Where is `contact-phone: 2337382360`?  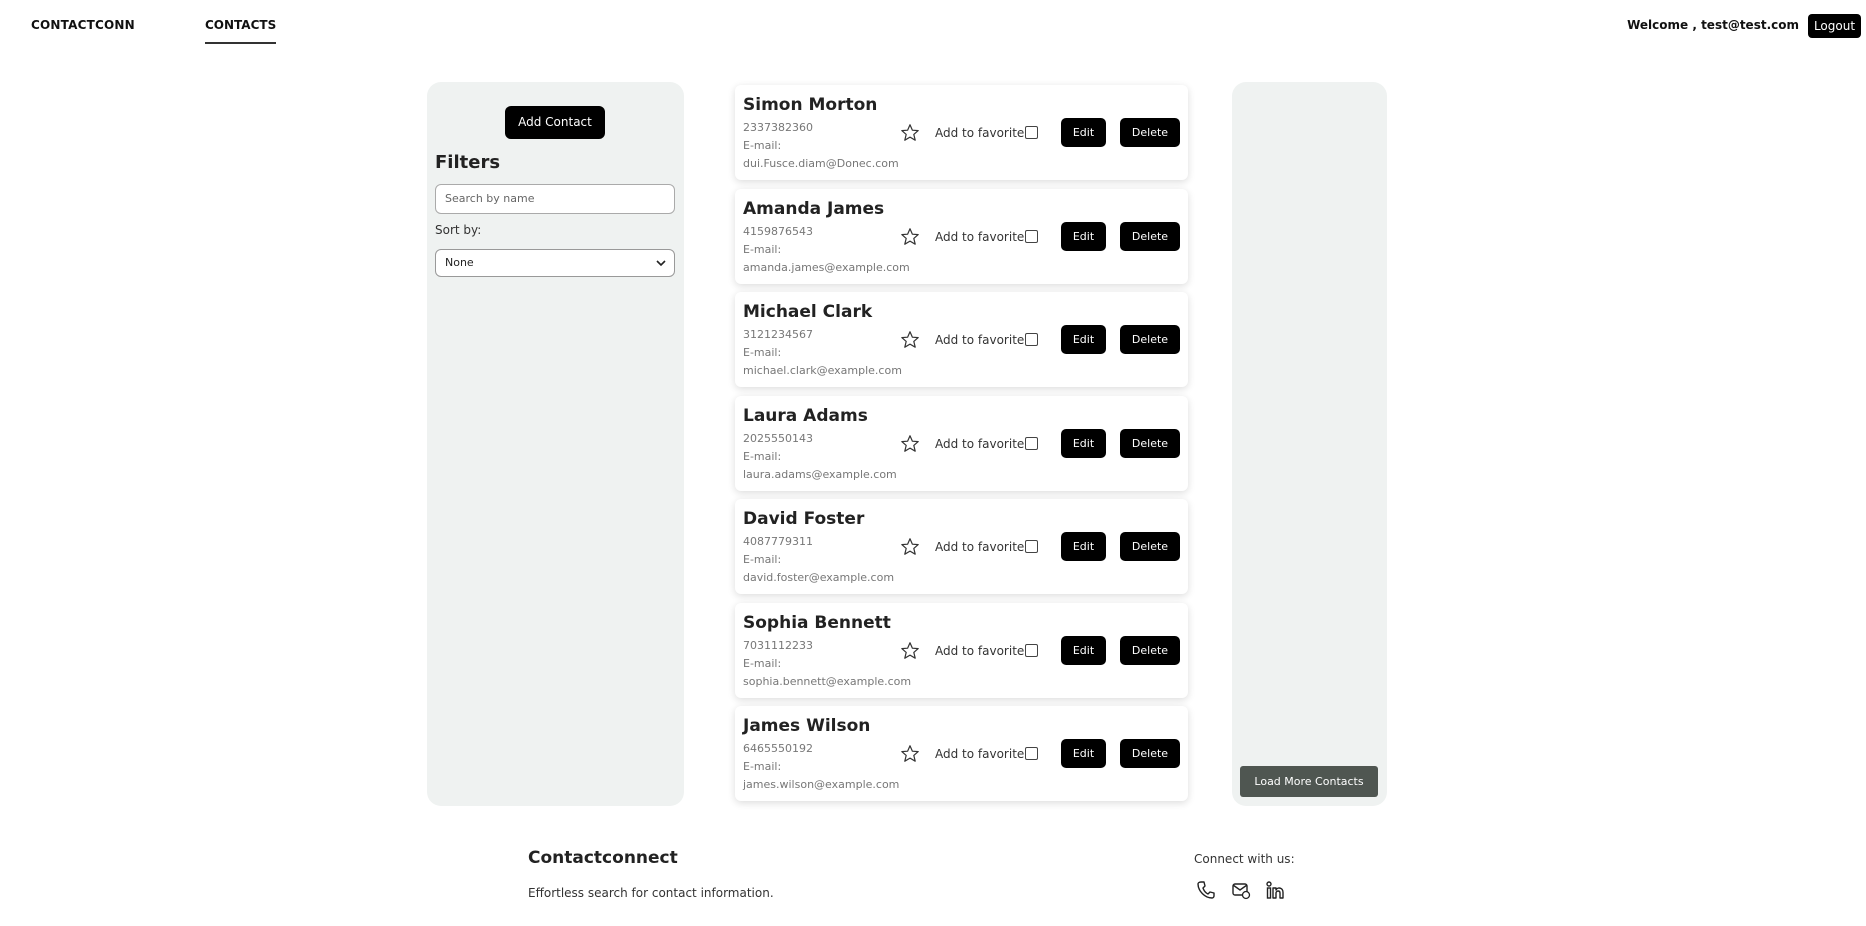 contact-phone: 2337382360 is located at coordinates (778, 127).